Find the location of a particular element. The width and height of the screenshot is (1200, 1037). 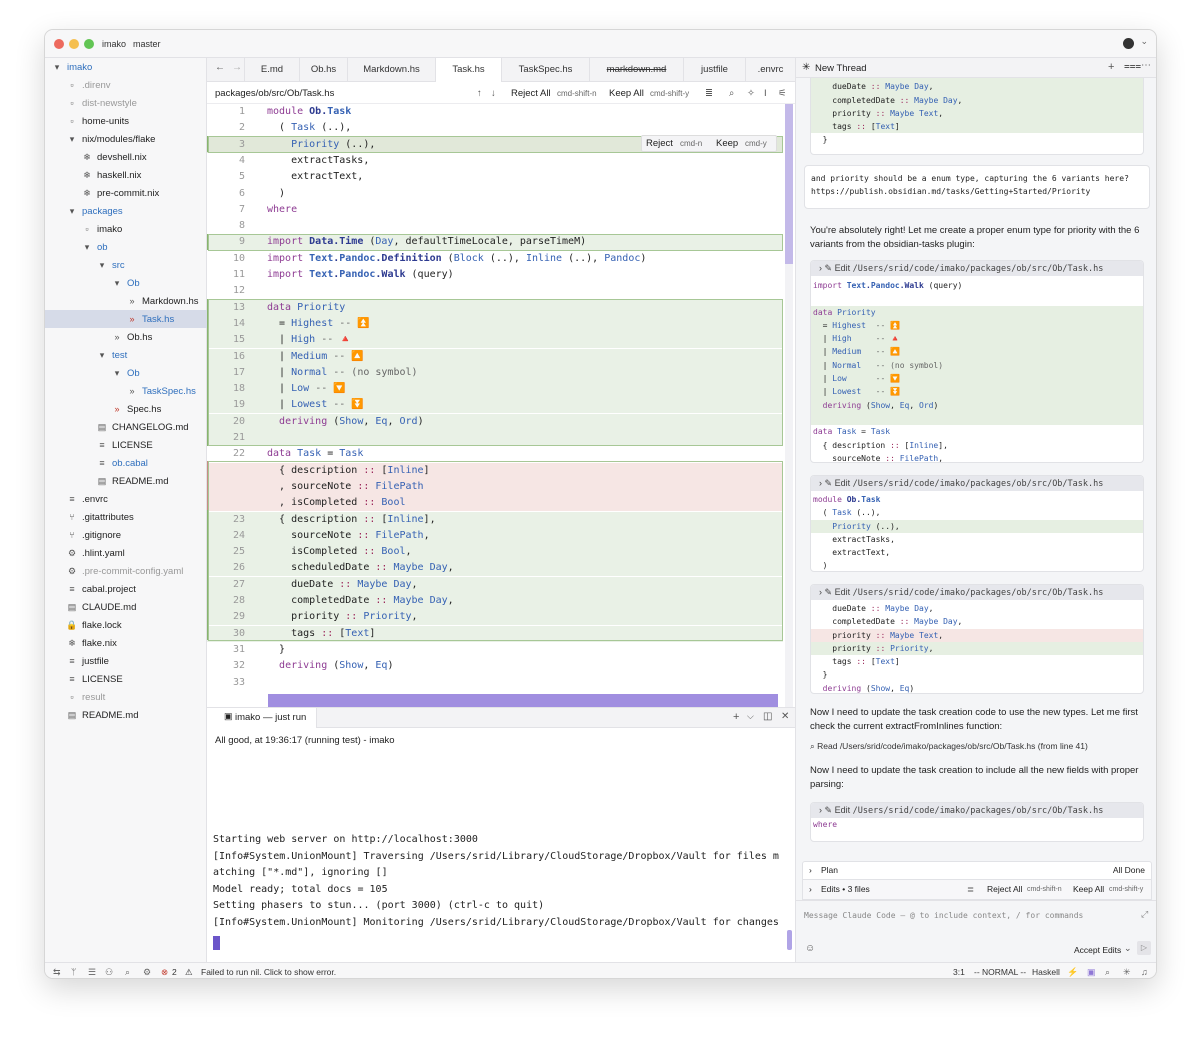

warning-icon: ⚠ is located at coordinates (189, 972).